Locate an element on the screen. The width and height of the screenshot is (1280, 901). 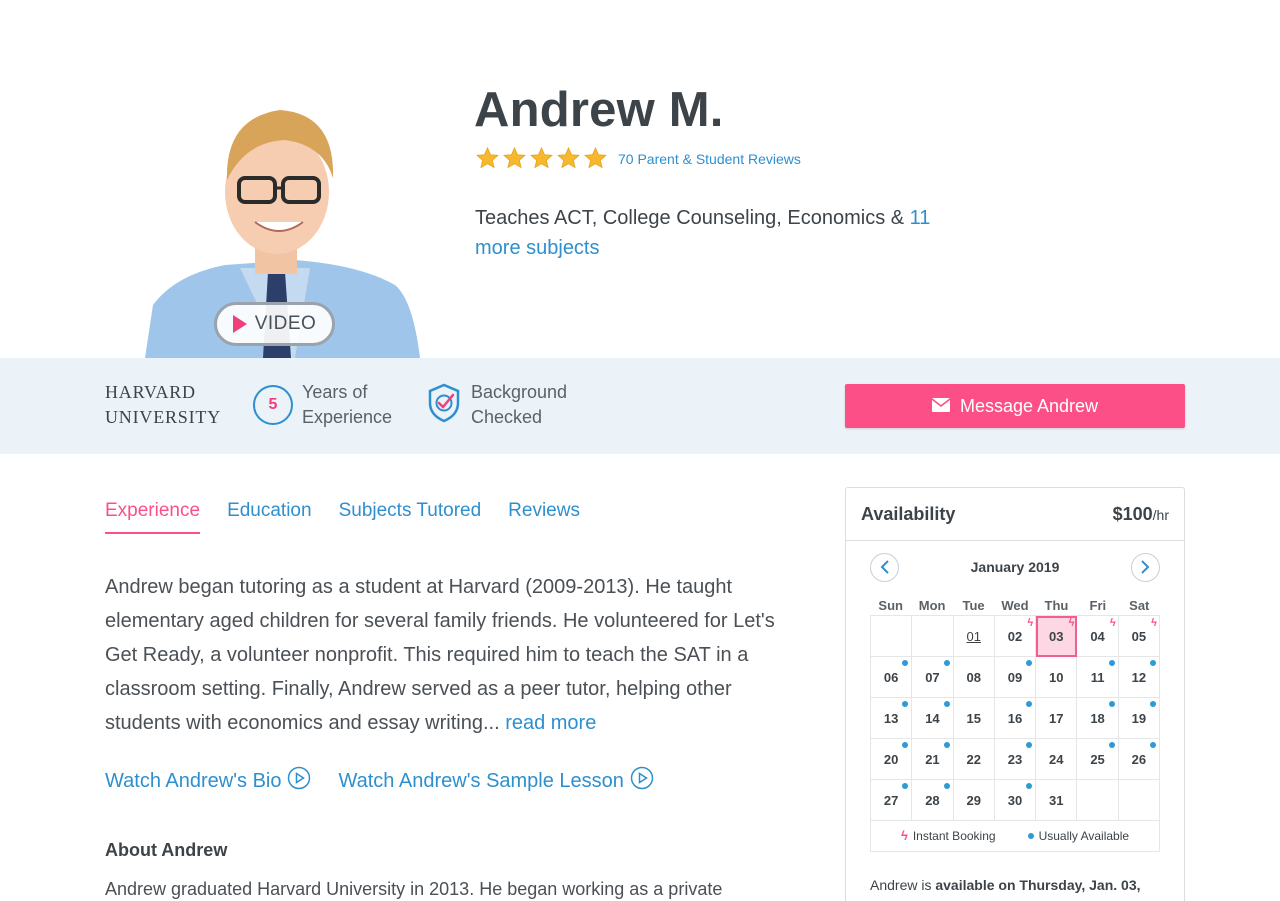
day-number: 11 is located at coordinates (1097, 677).